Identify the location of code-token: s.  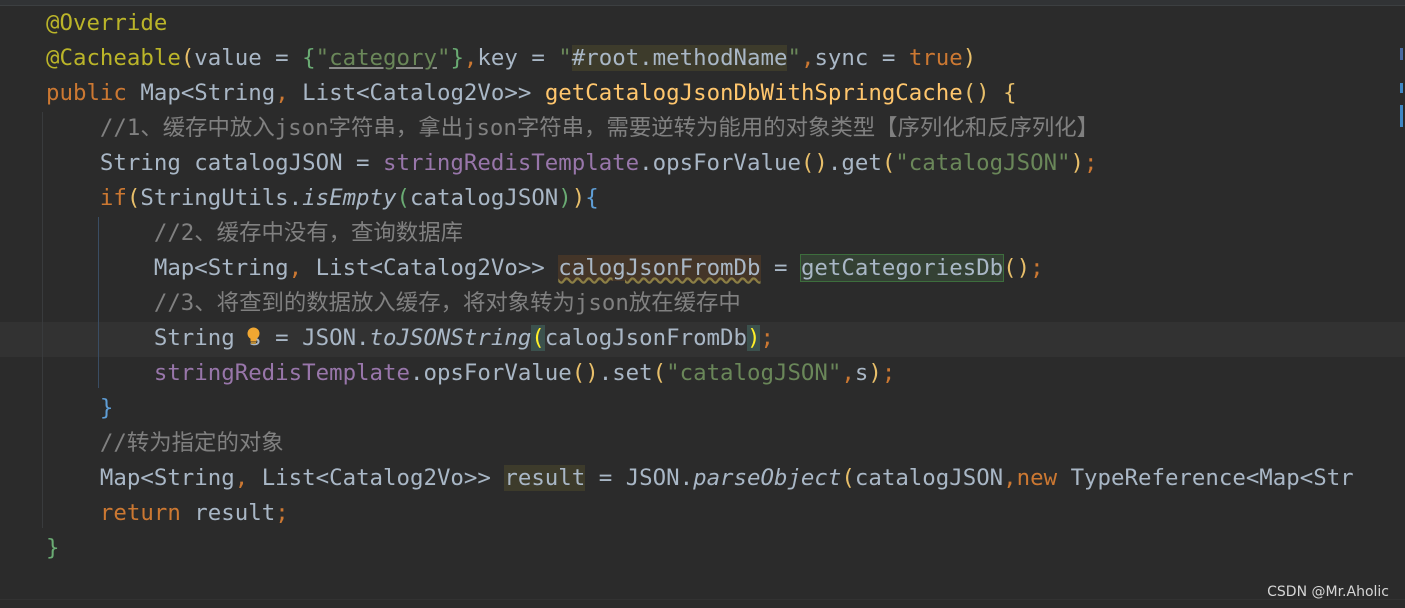
(861, 373).